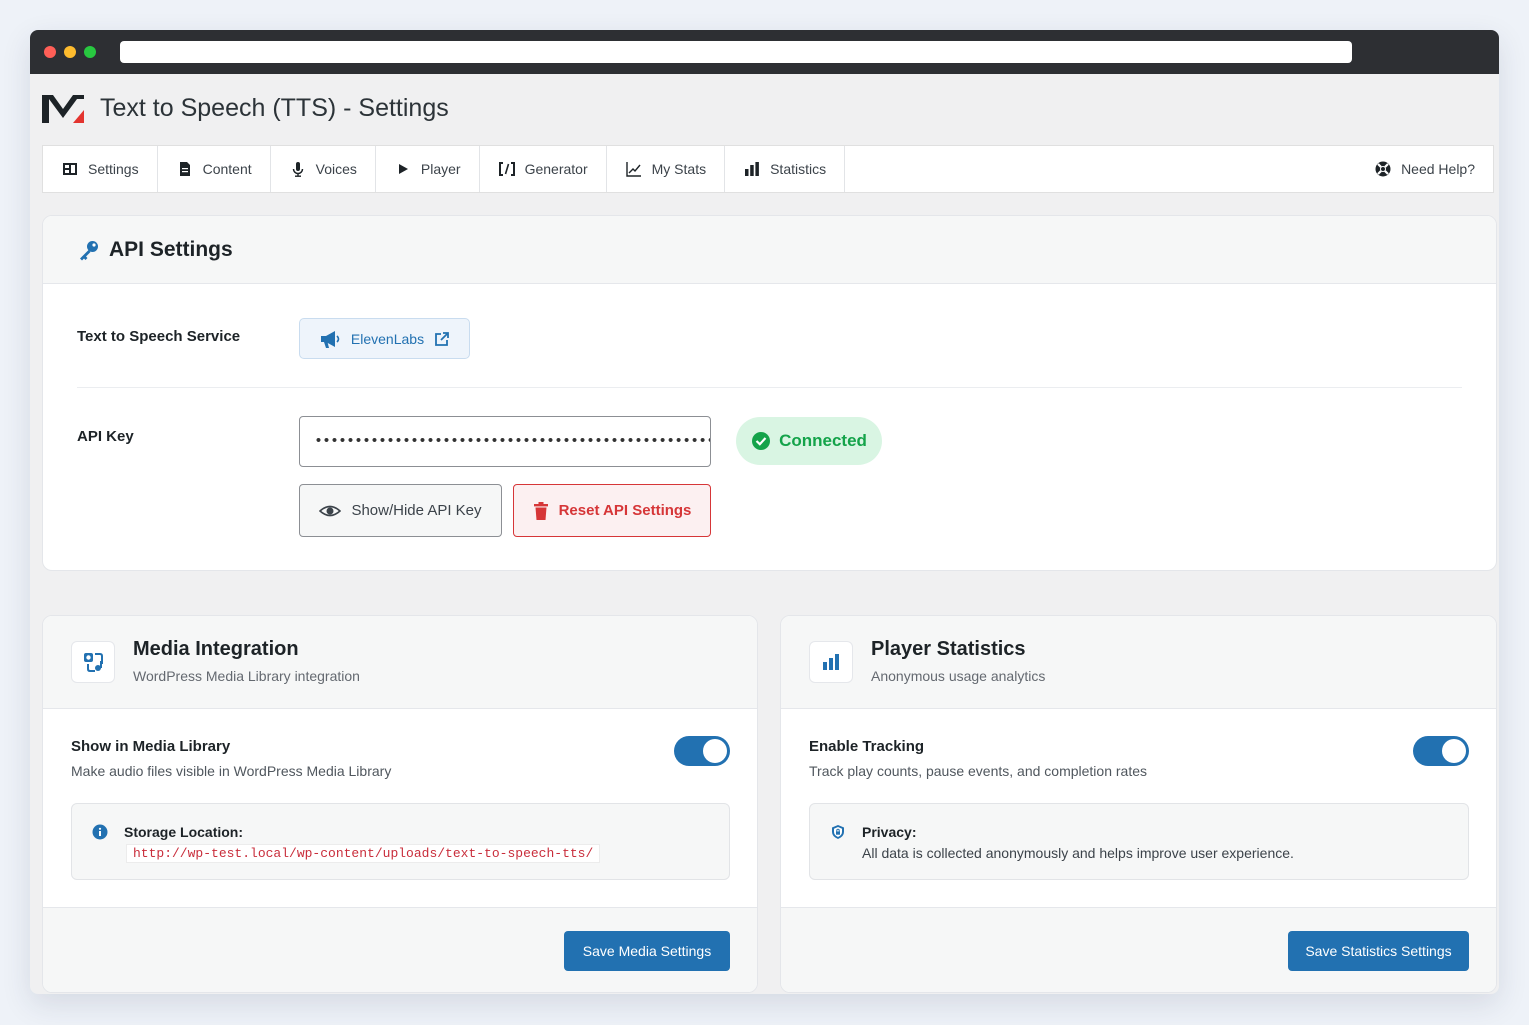 This screenshot has height=1025, width=1529. I want to click on tab-generator: Generator, so click(543, 169).